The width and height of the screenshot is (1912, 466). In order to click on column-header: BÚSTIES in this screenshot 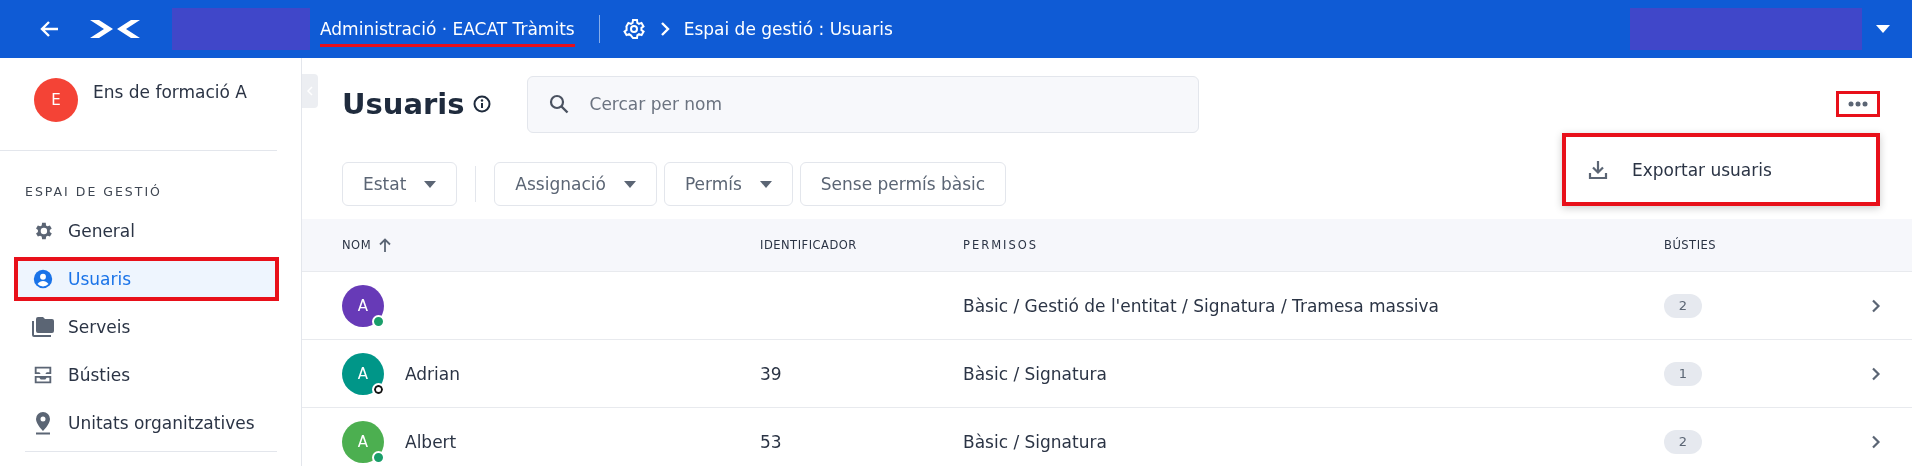, I will do `click(1690, 245)`.